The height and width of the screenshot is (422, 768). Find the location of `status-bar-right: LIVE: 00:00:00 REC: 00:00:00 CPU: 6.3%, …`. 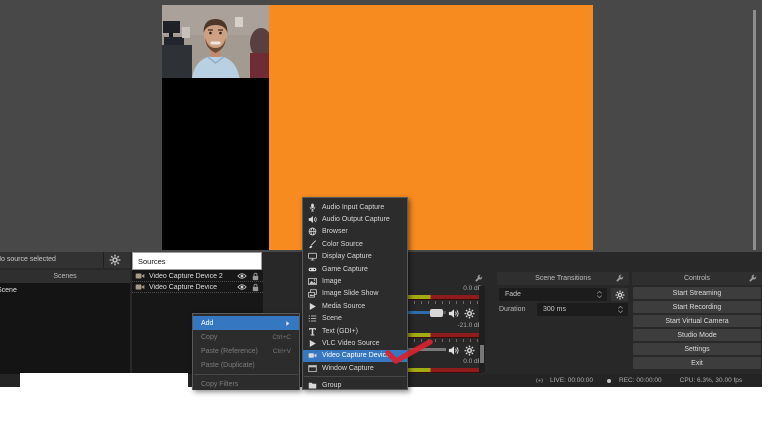

status-bar-right: LIVE: 00:00:00 REC: 00:00:00 CPU: 6.3%, … is located at coordinates (638, 380).